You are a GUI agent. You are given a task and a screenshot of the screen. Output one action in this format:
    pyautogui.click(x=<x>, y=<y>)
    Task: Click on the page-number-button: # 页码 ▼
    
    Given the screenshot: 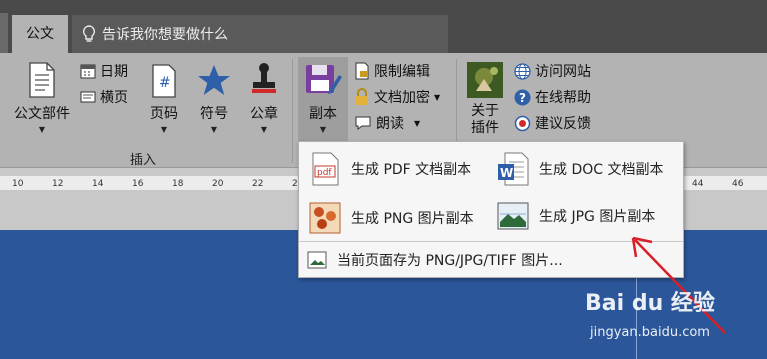 What is the action you would take?
    pyautogui.click(x=164, y=96)
    